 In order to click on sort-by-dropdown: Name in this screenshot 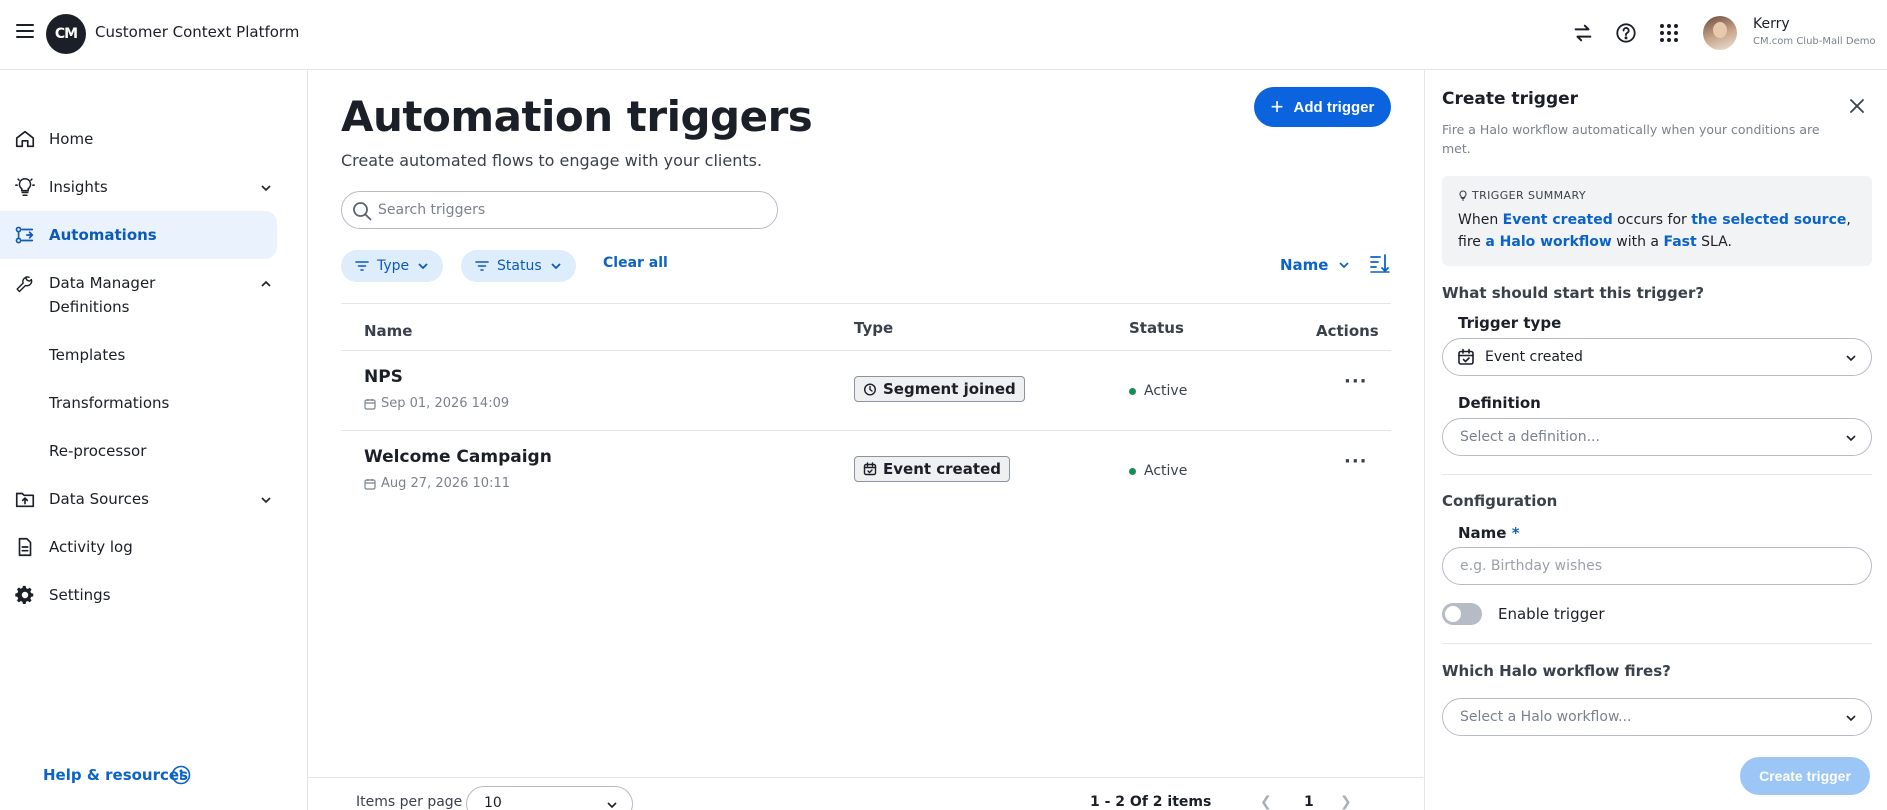, I will do `click(1315, 265)`.